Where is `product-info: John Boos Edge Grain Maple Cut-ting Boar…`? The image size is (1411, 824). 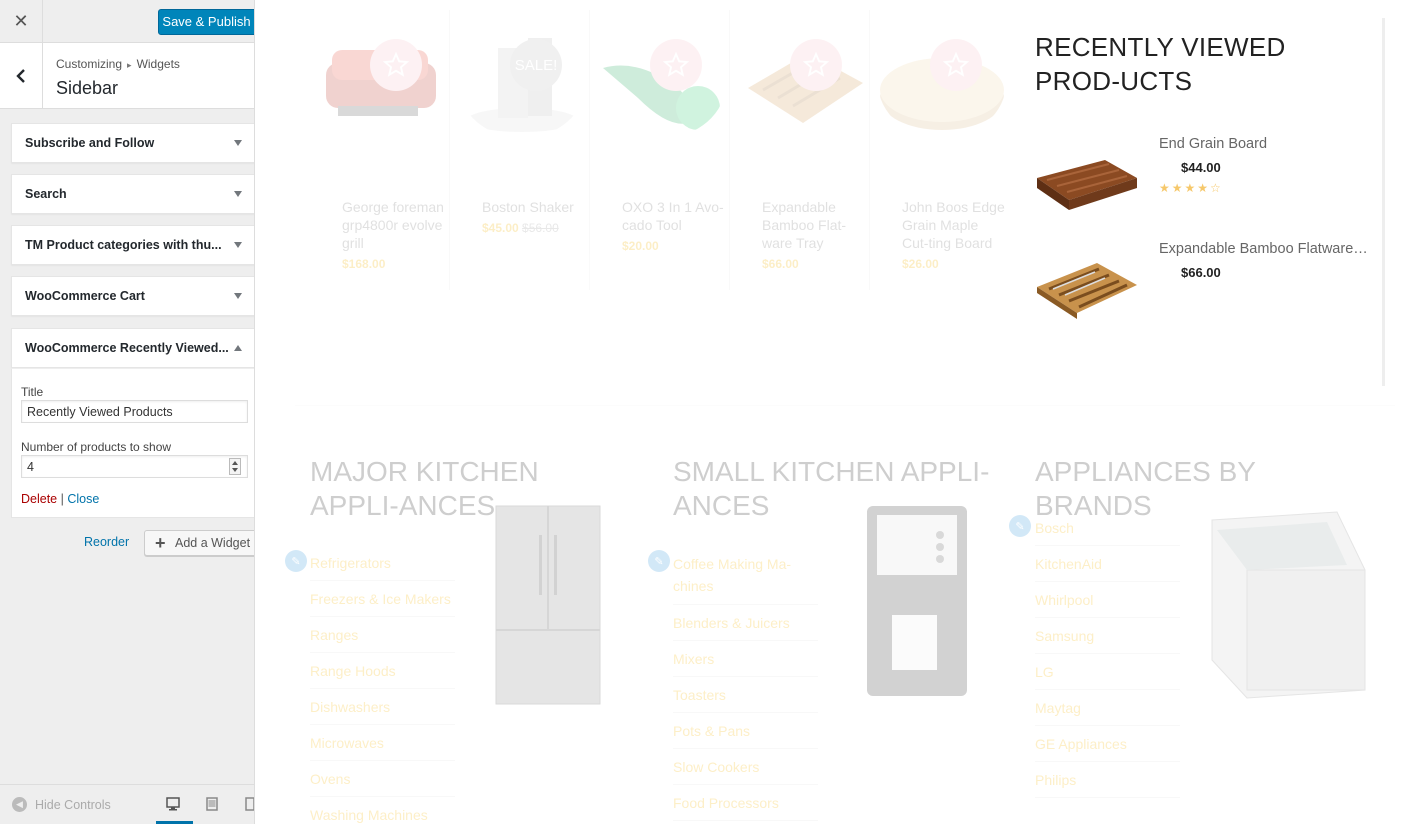
product-info: John Boos Edge Grain Maple Cut-ting Boar… is located at coordinates (954, 235).